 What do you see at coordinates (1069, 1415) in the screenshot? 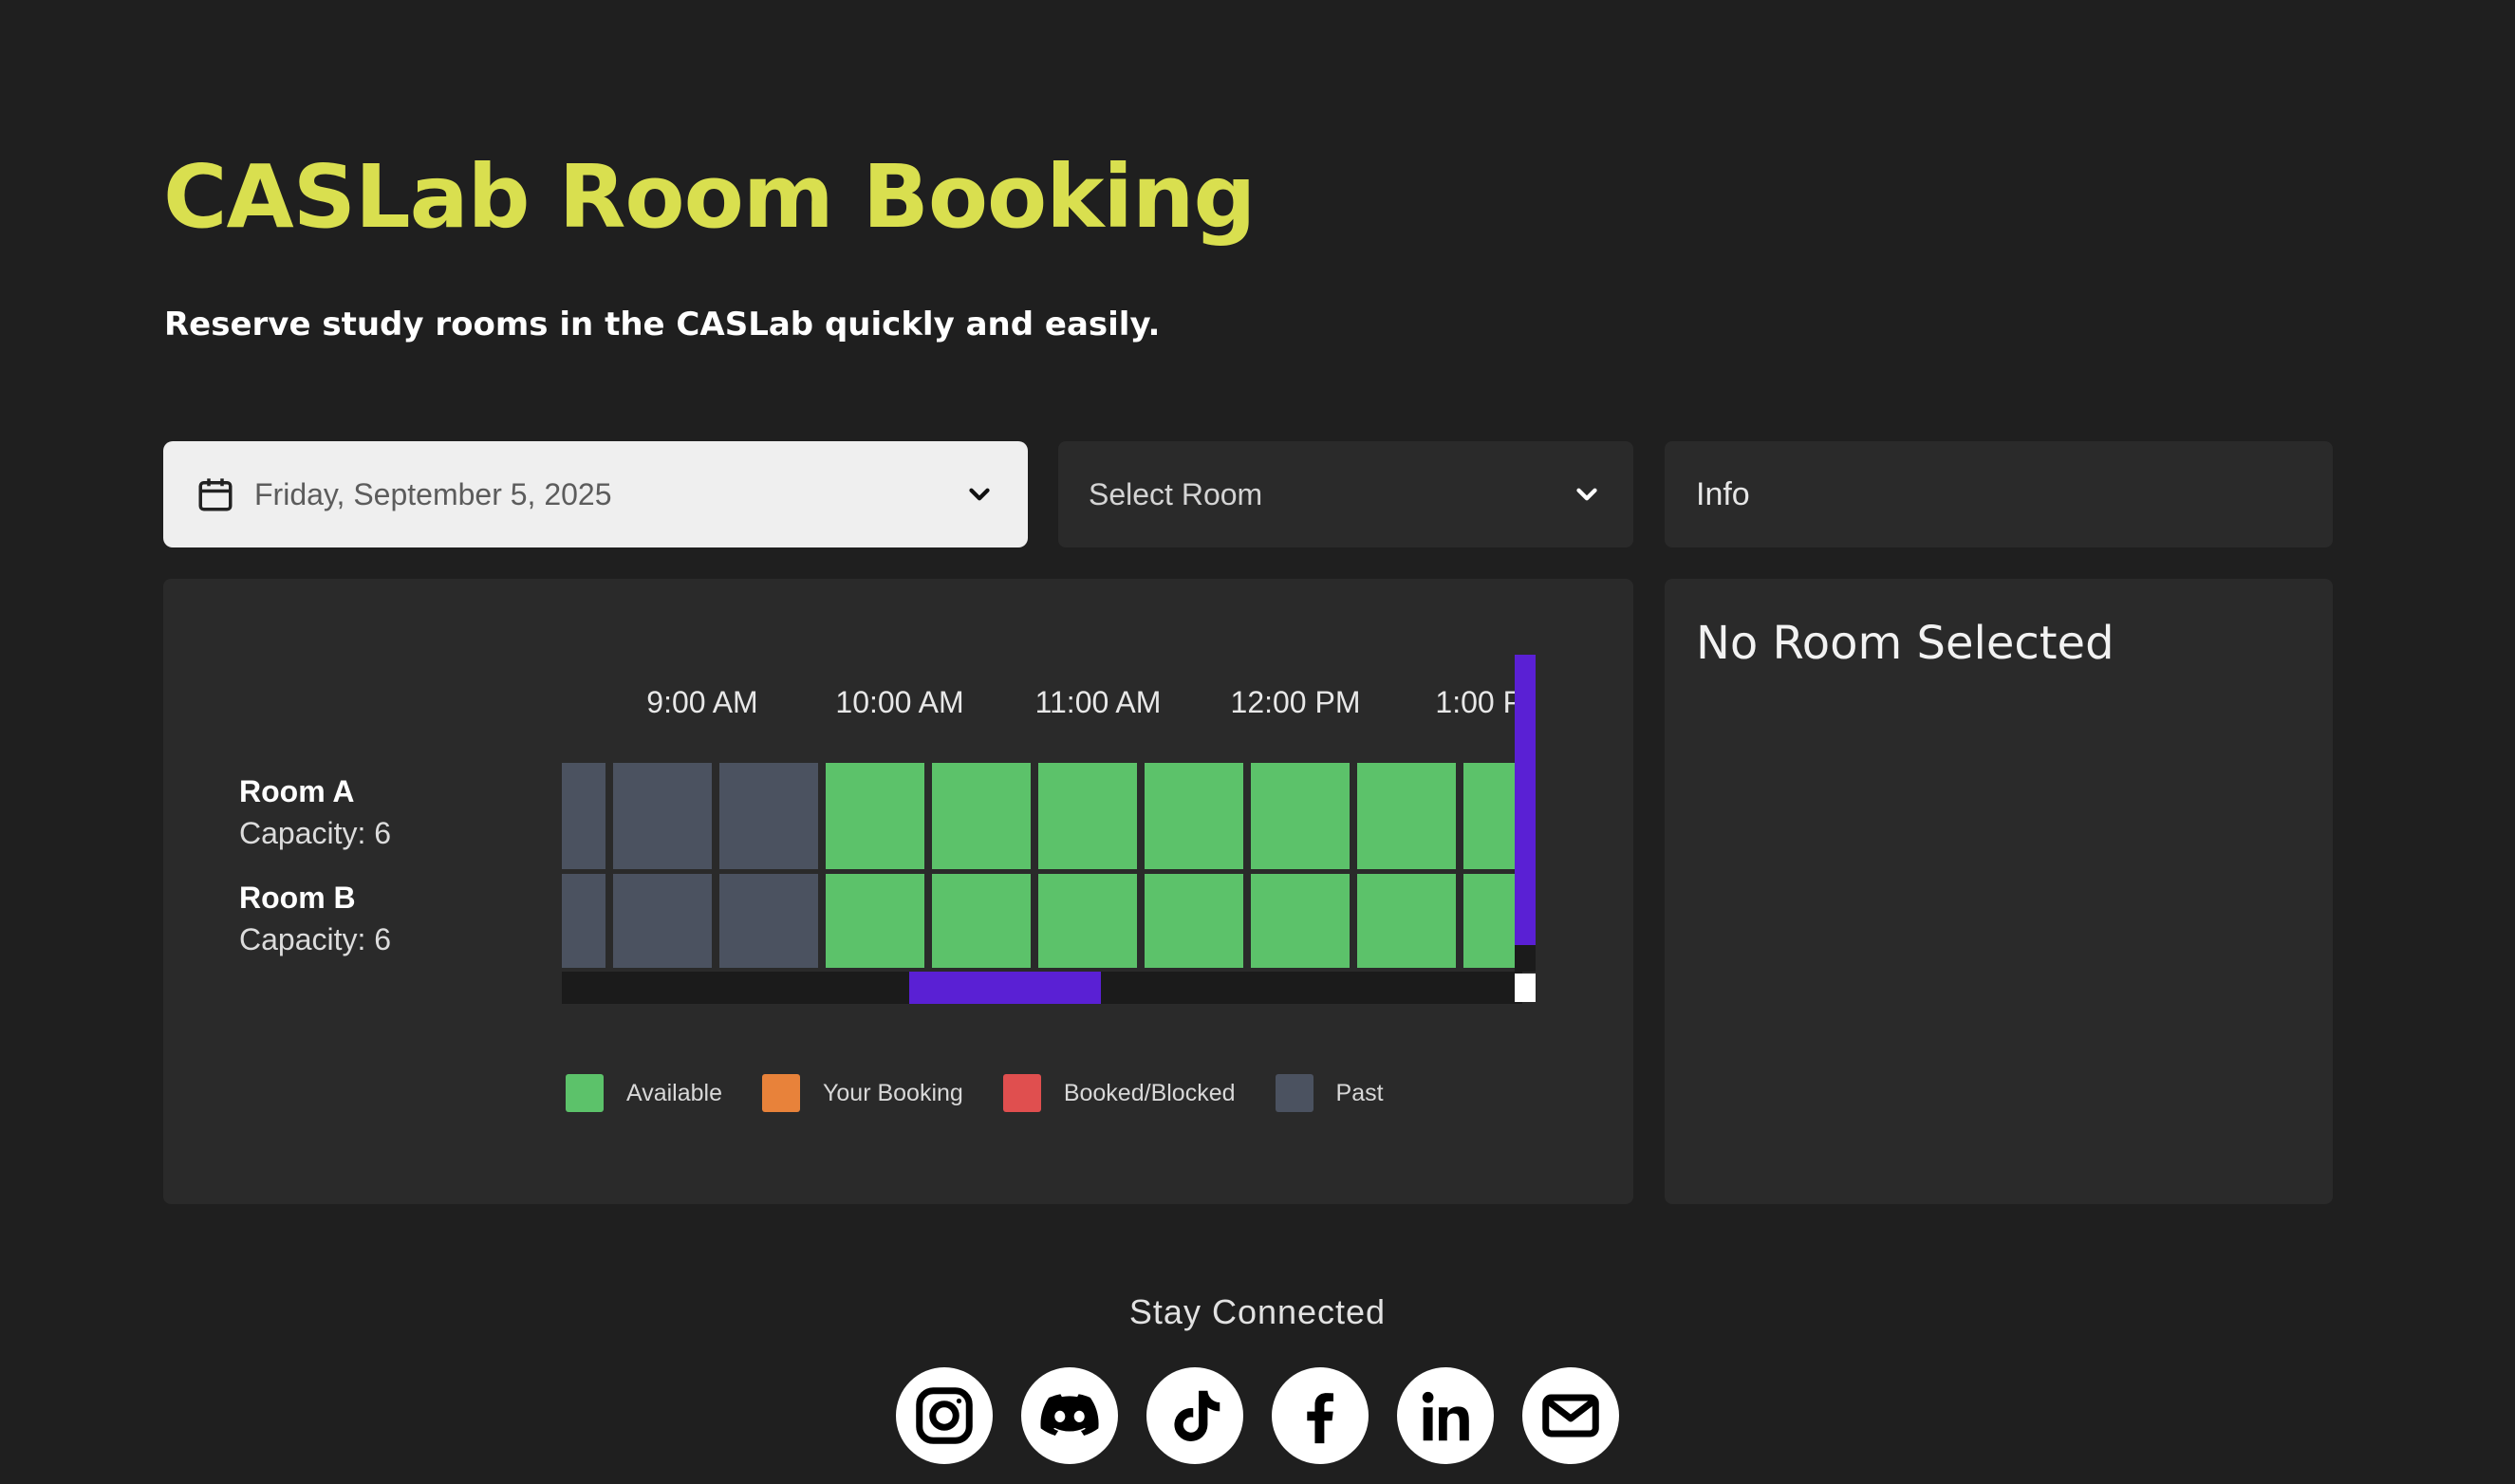
I see `discord-icon` at bounding box center [1069, 1415].